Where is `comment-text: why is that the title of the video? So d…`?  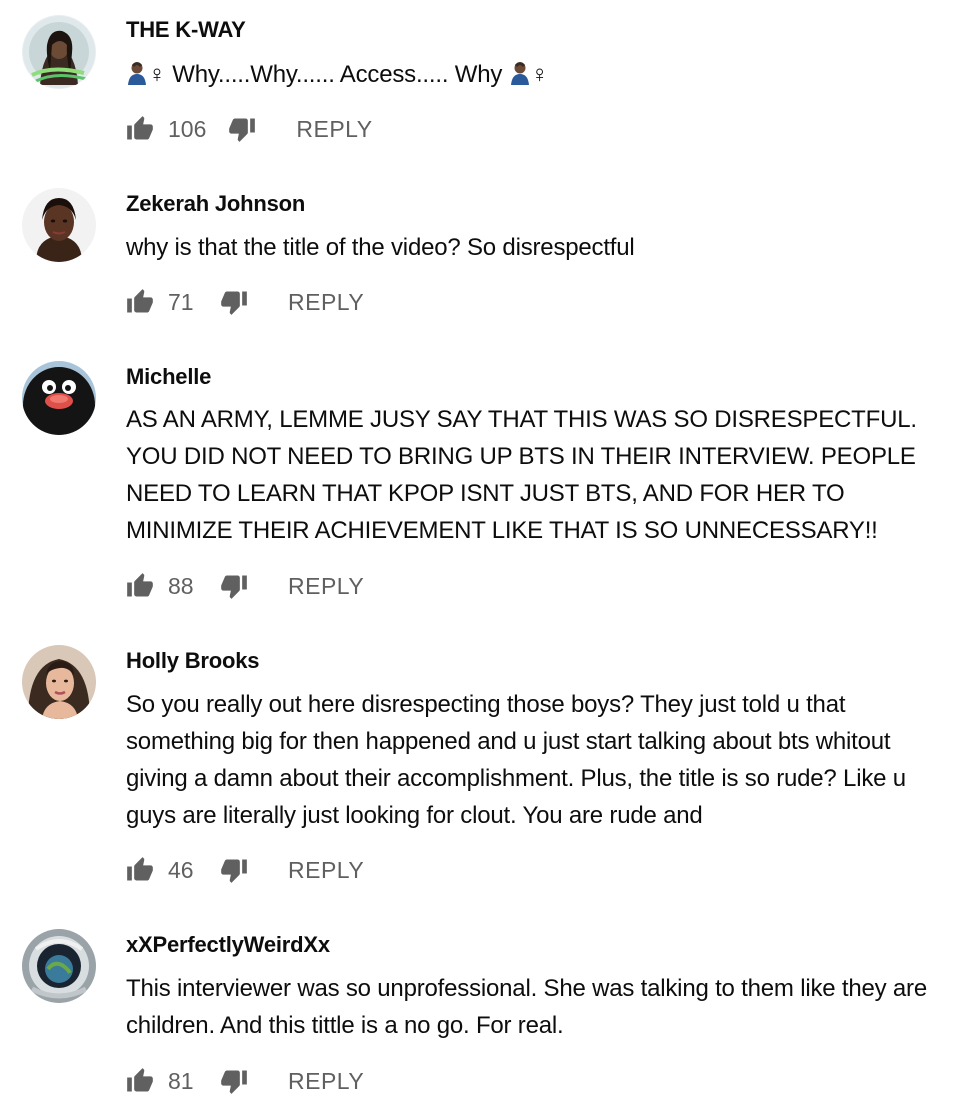 comment-text: why is that the title of the video? So d… is located at coordinates (380, 247).